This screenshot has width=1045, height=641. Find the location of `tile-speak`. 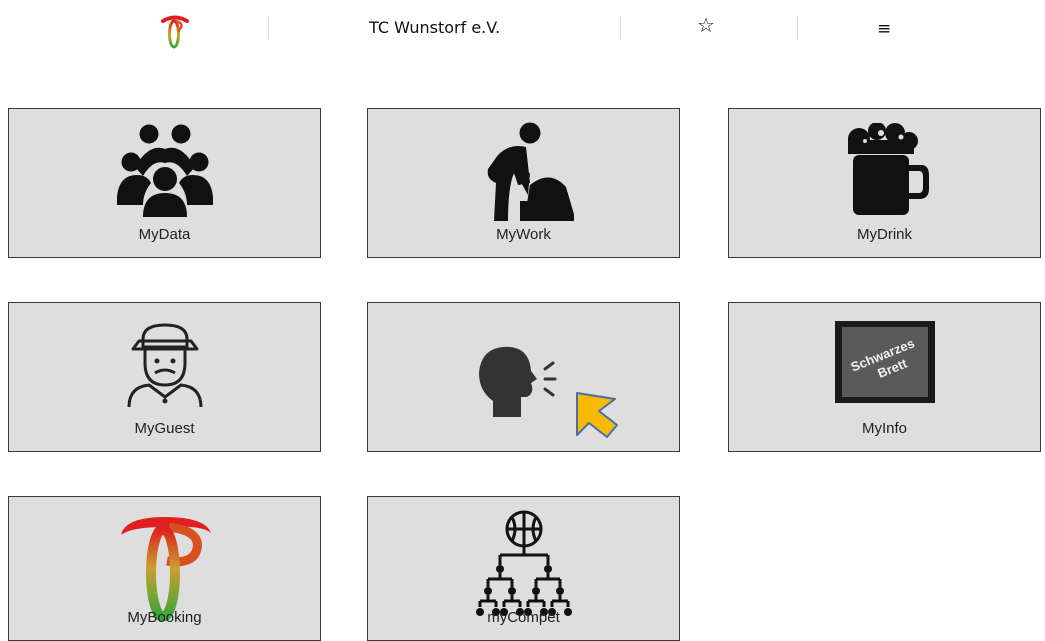

tile-speak is located at coordinates (523, 377).